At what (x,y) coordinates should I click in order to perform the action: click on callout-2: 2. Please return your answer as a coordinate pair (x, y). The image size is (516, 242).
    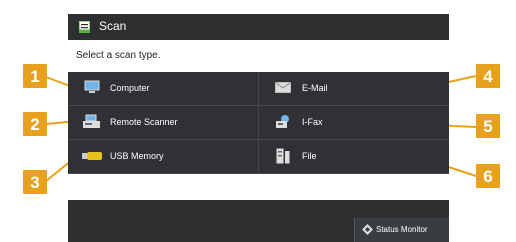
    Looking at the image, I should click on (35, 124).